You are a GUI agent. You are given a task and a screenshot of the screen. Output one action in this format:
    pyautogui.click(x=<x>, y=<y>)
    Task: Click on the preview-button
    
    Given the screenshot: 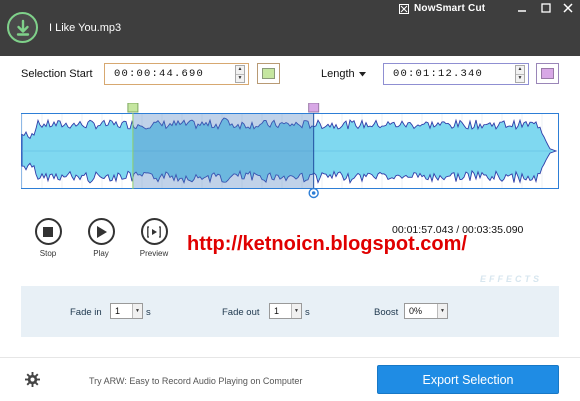 What is the action you would take?
    pyautogui.click(x=154, y=231)
    